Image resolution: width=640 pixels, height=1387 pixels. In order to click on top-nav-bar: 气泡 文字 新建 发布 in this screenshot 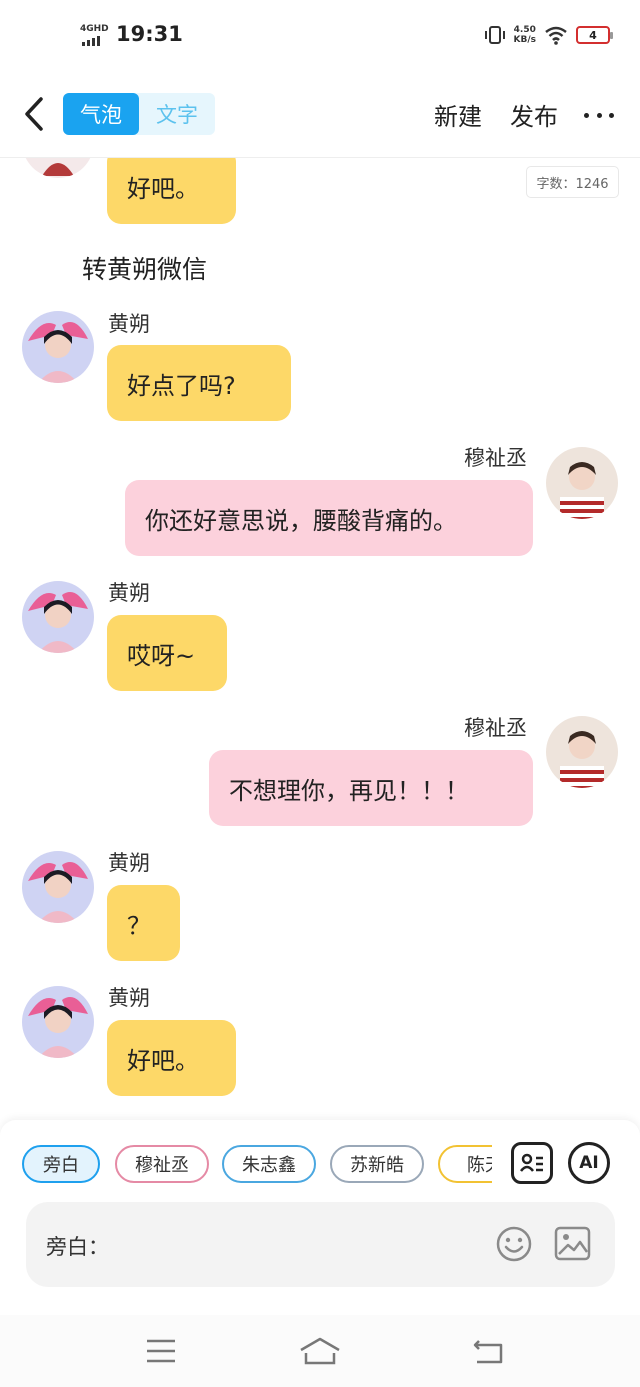, I will do `click(320, 118)`.